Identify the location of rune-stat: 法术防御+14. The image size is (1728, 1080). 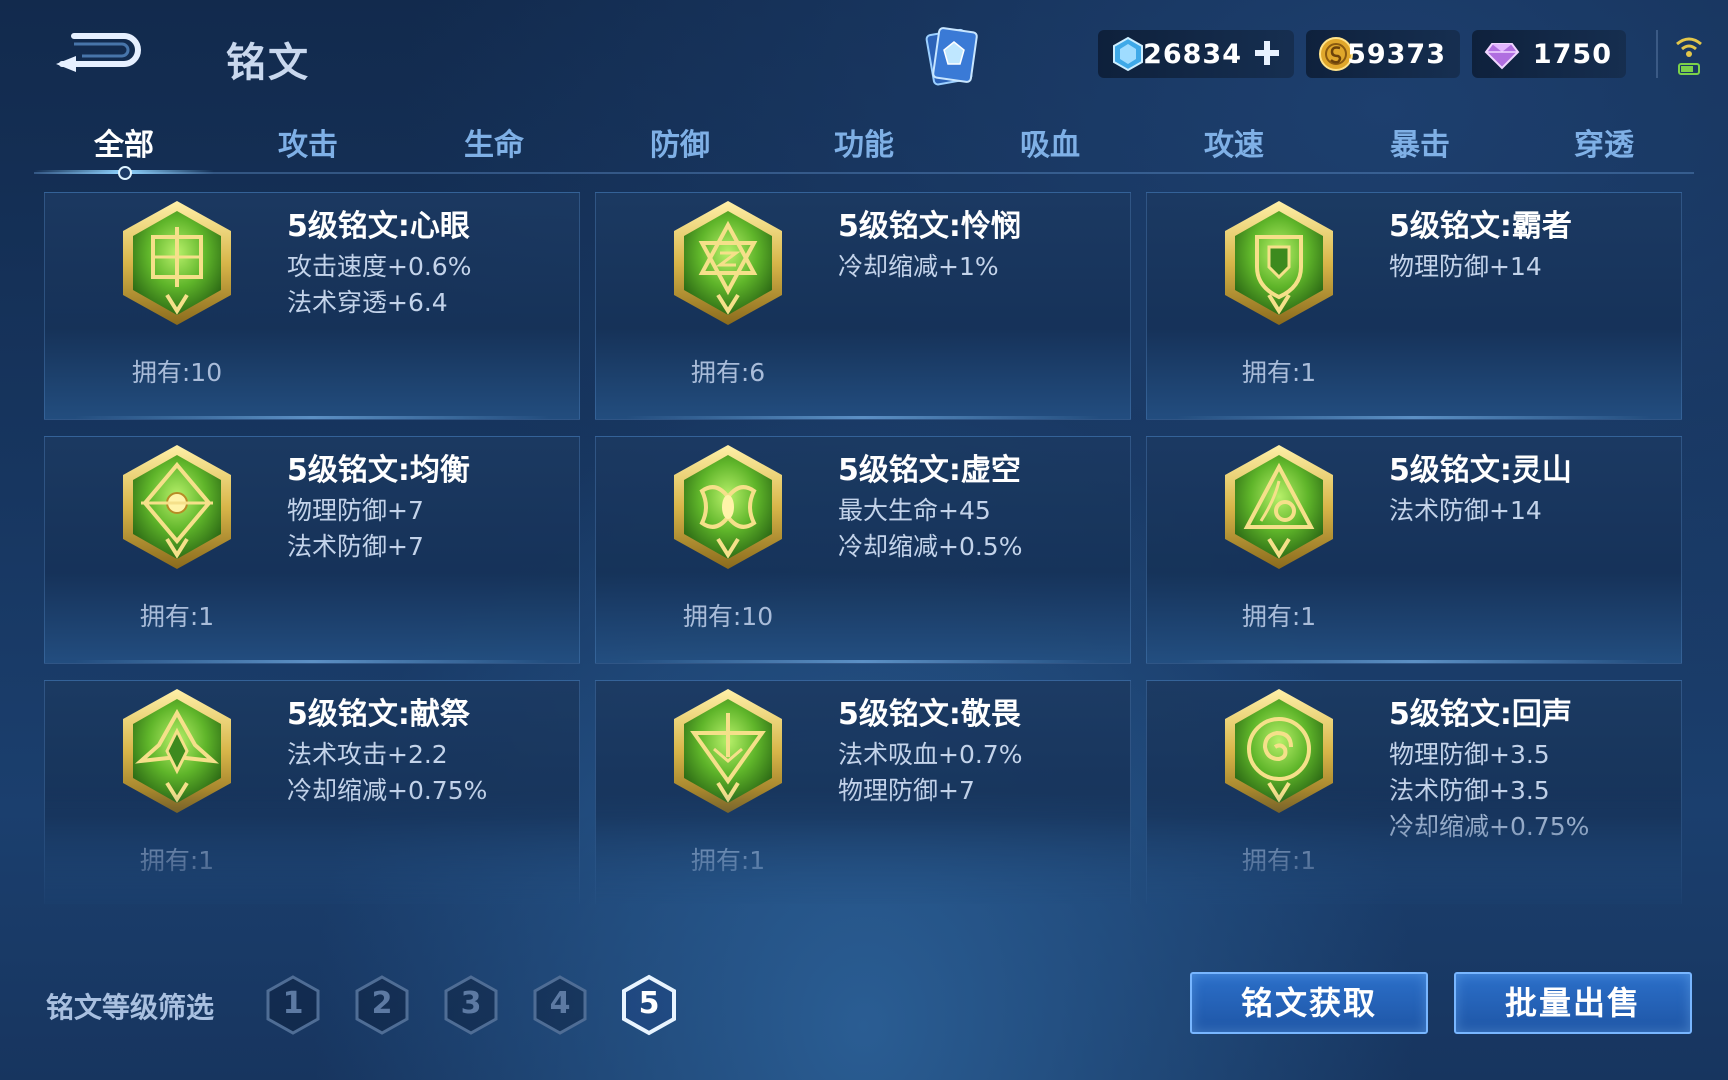
(1465, 510).